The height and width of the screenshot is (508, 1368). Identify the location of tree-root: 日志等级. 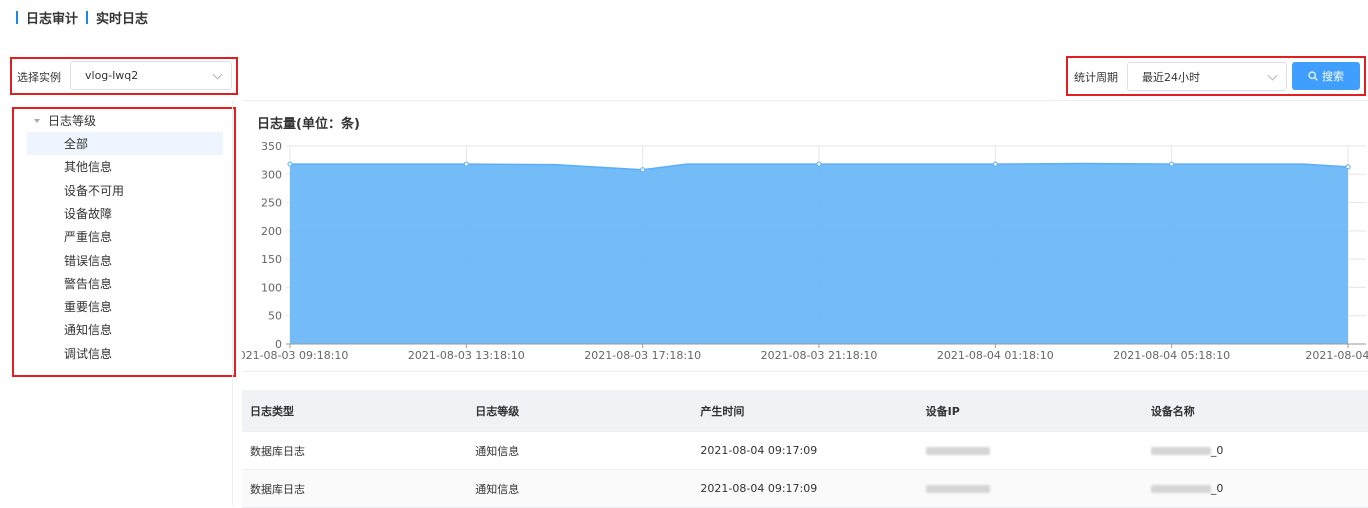
(65, 120).